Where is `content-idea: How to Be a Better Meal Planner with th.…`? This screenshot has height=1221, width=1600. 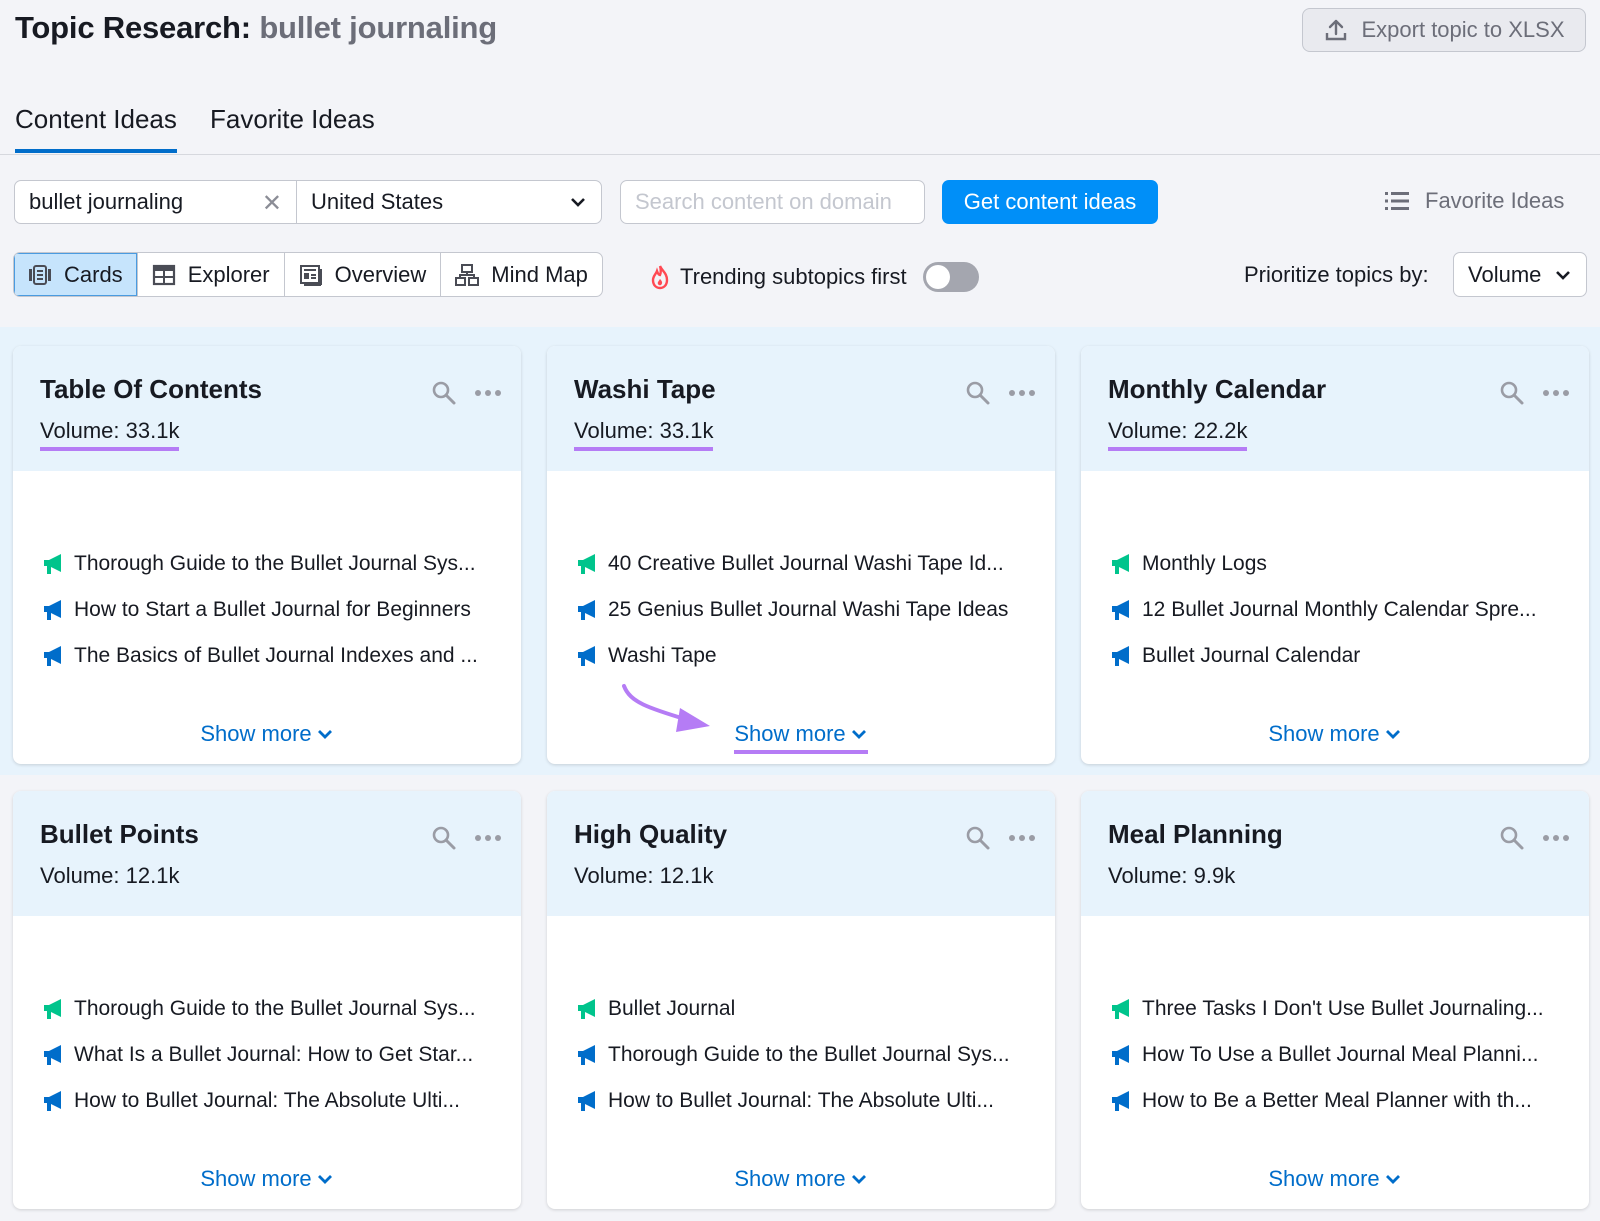
content-idea: How to Be a Better Meal Planner with th.… is located at coordinates (1327, 1101).